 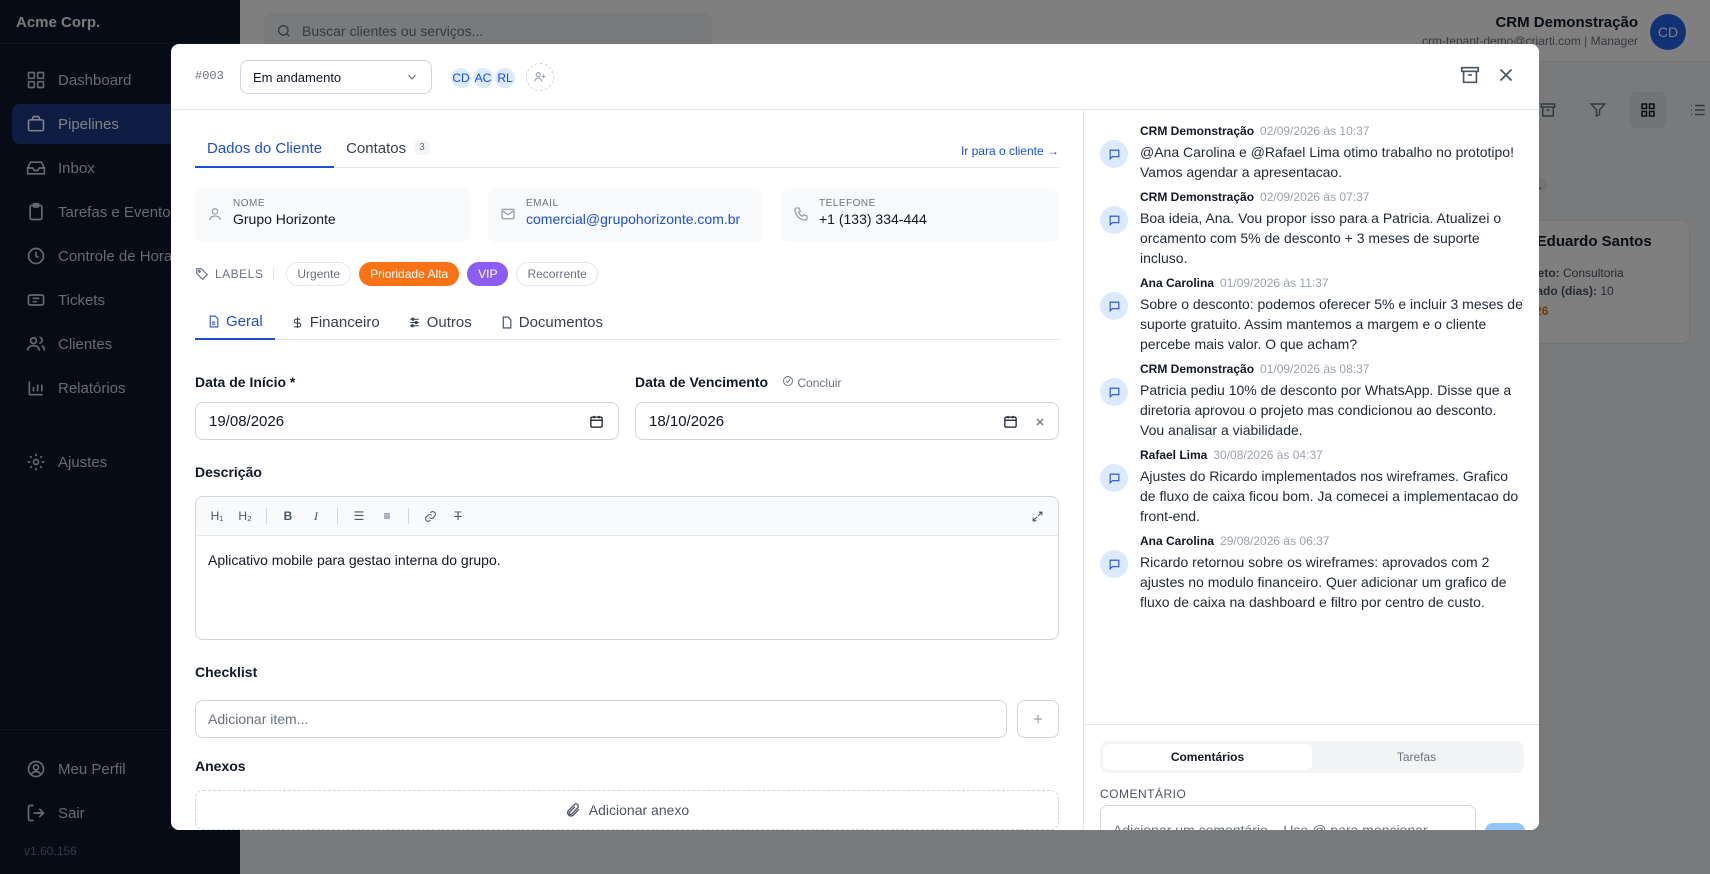 What do you see at coordinates (627, 810) in the screenshot?
I see `add-attachment-button: Adicionar anexo` at bounding box center [627, 810].